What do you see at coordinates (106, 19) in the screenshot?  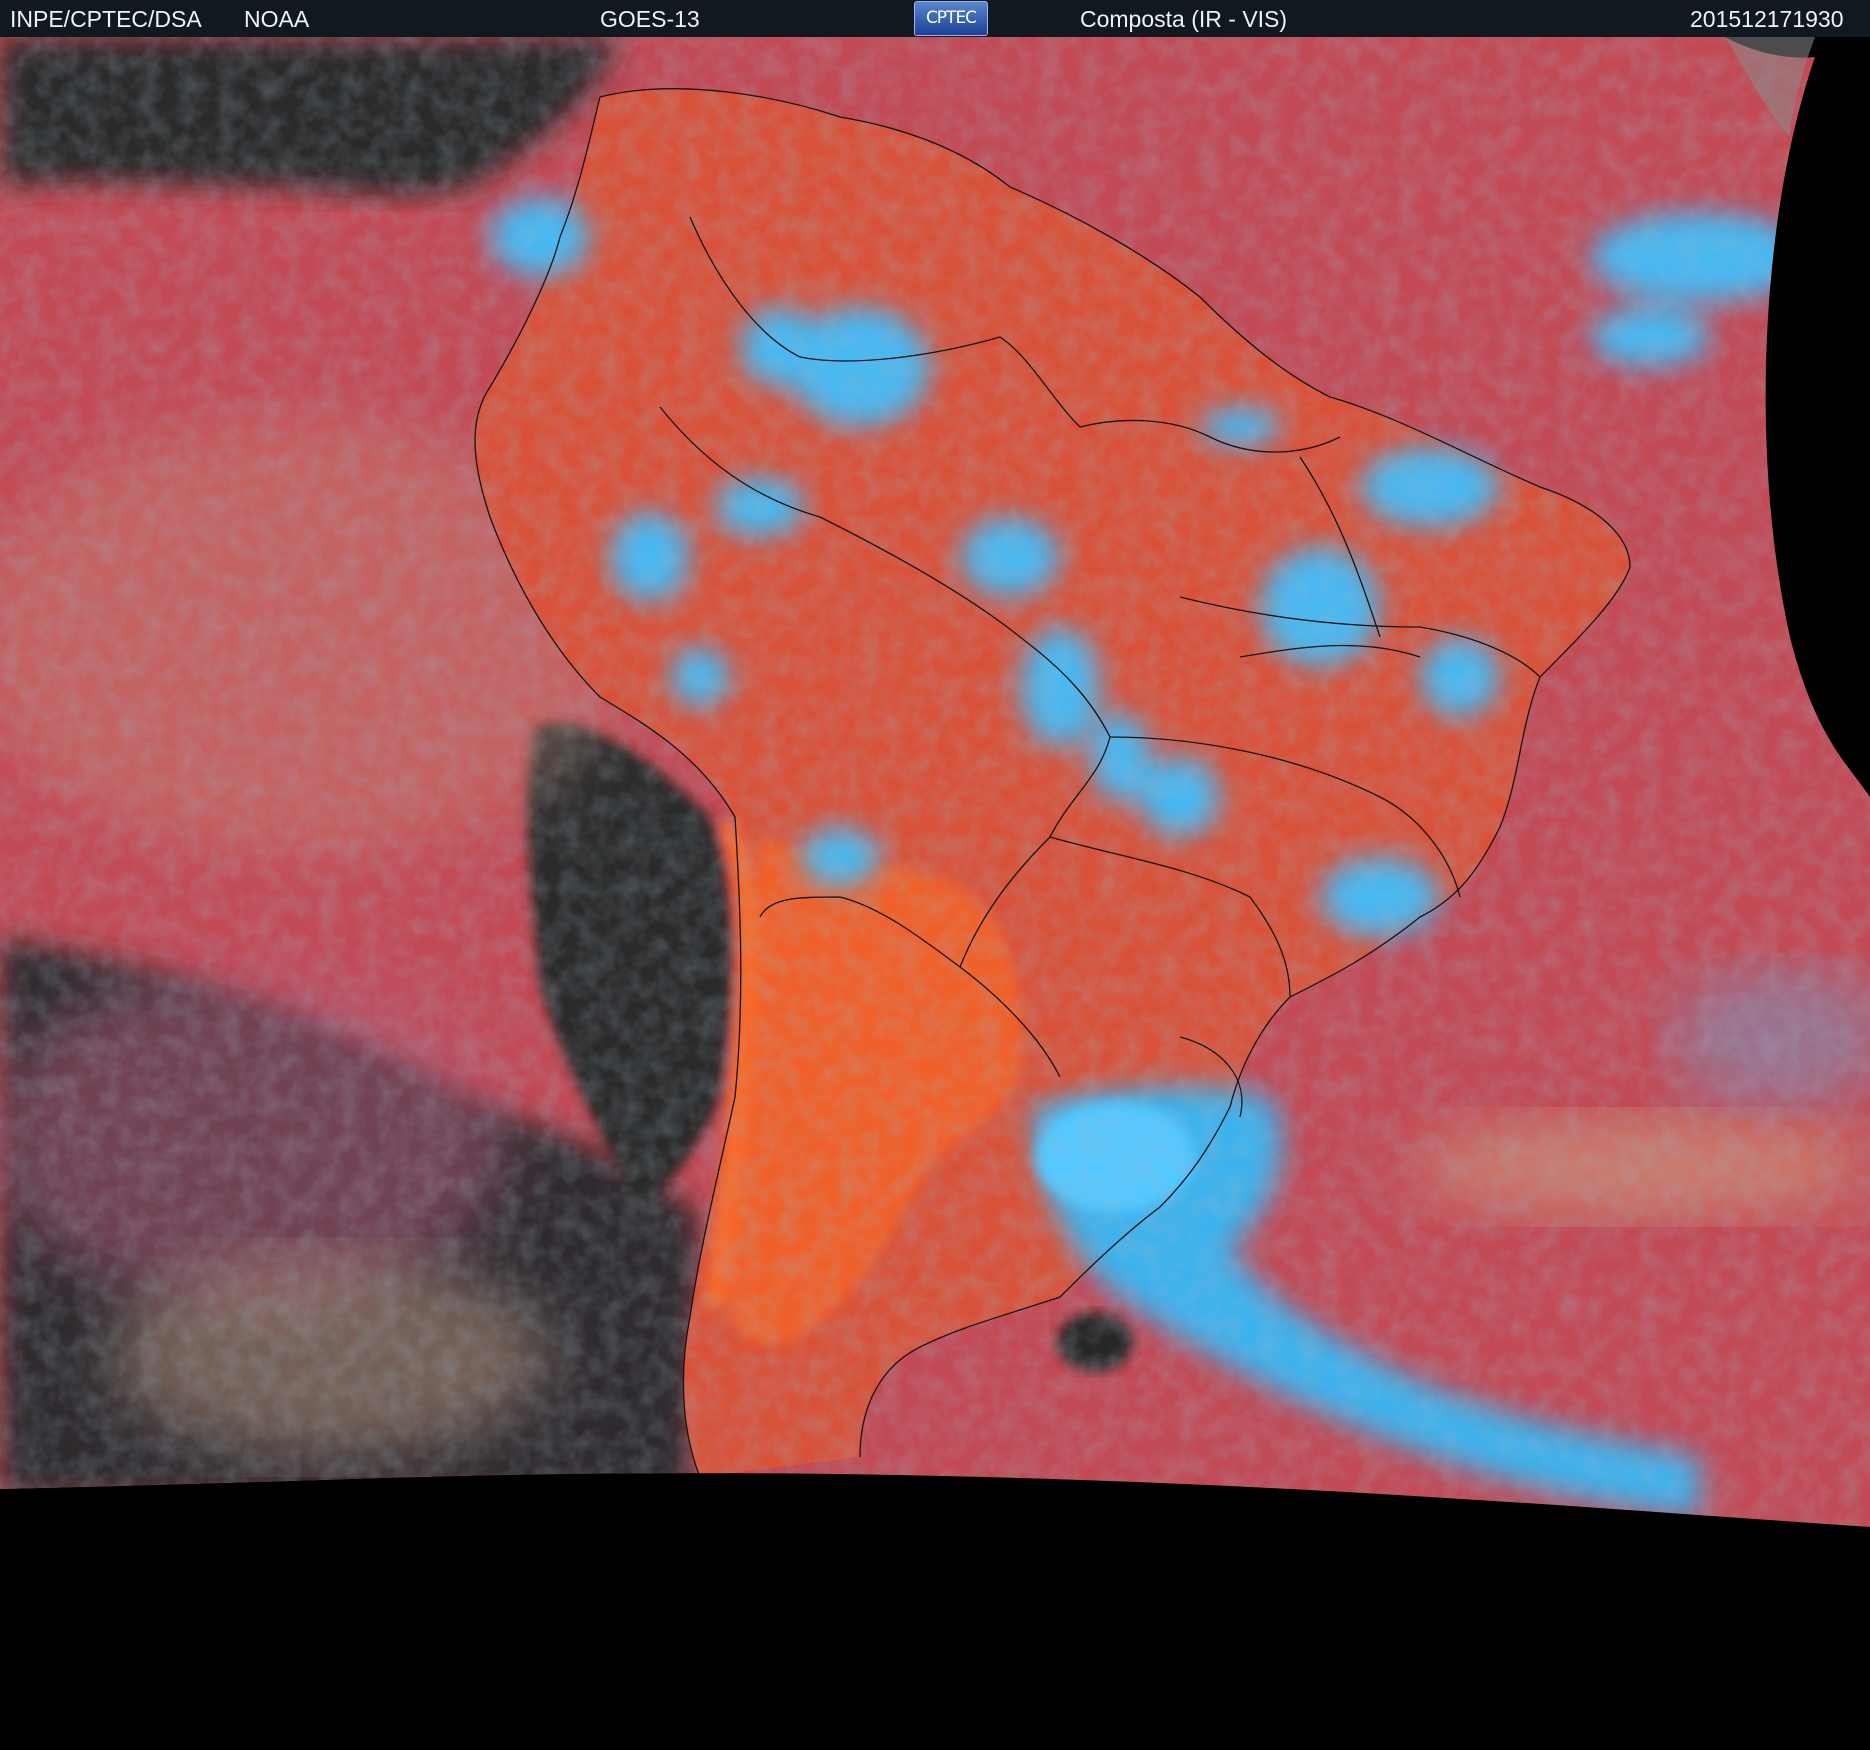 I see `source-label: INPE/CPTEC/DSA` at bounding box center [106, 19].